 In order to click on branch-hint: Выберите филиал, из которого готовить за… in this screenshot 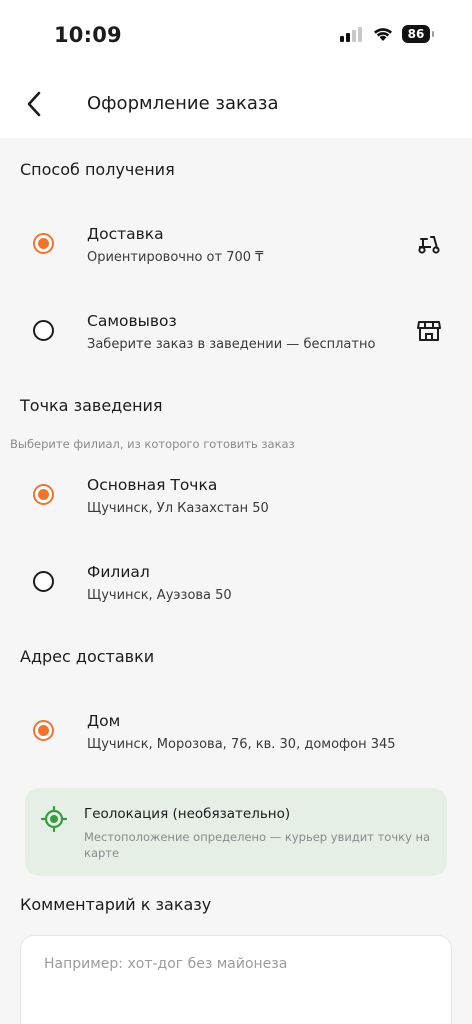, I will do `click(152, 444)`.